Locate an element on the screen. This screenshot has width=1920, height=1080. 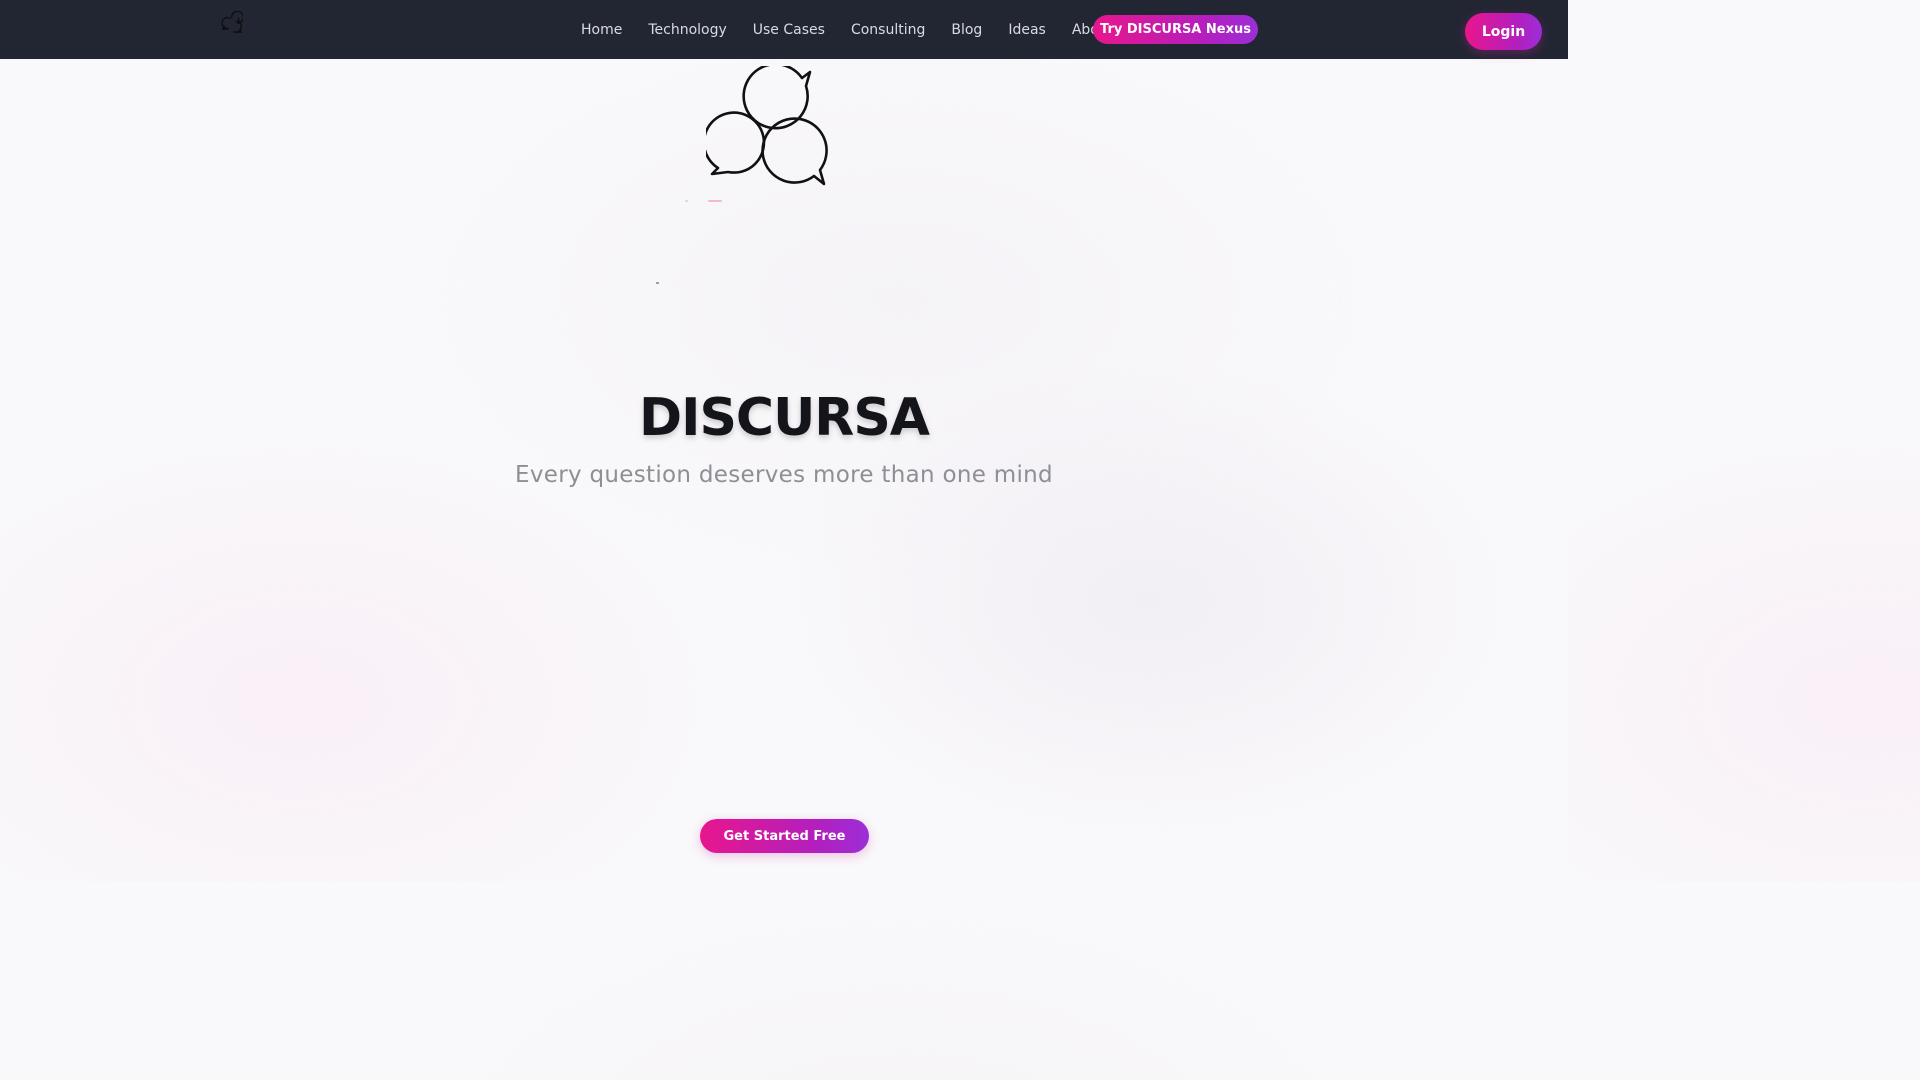
hero-title: DISCURSA is located at coordinates (784, 418).